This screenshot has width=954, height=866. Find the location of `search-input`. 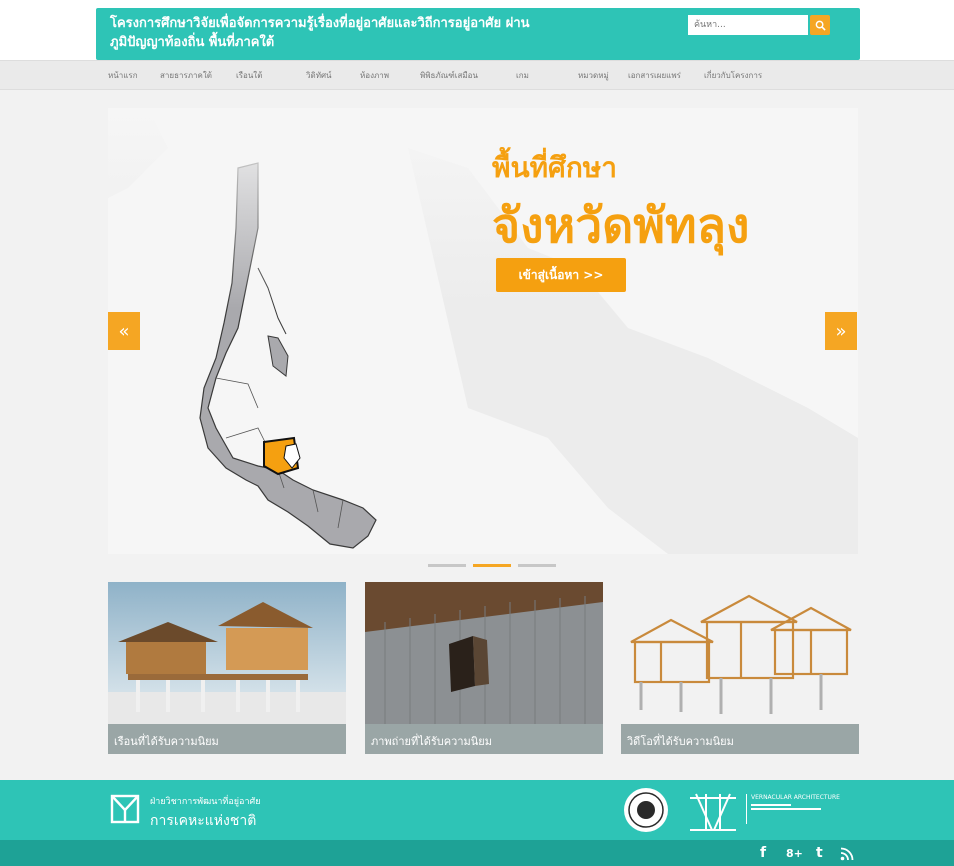

search-input is located at coordinates (748, 25).